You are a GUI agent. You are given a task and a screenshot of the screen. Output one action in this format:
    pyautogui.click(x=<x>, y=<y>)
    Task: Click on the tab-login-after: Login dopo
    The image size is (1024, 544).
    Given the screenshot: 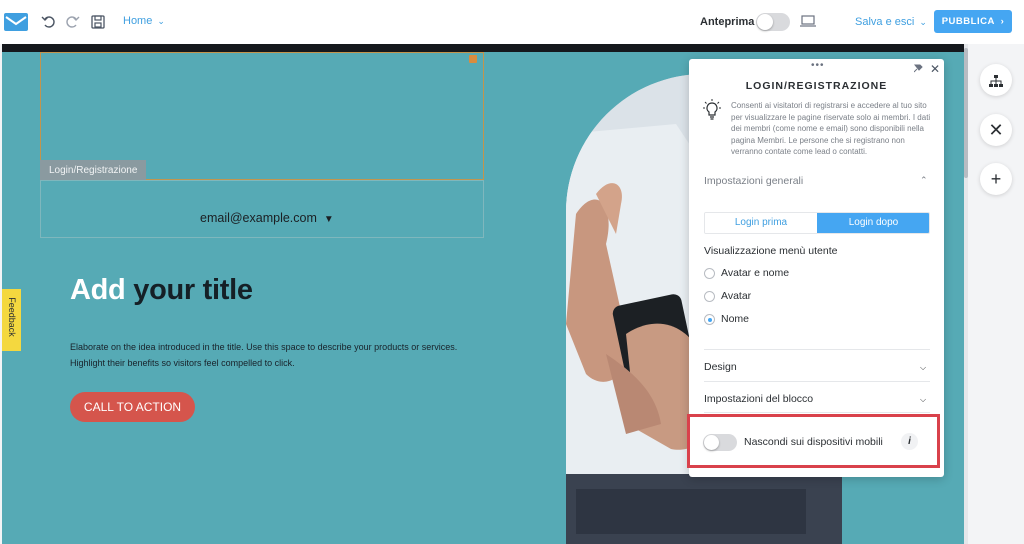 What is the action you would take?
    pyautogui.click(x=873, y=223)
    